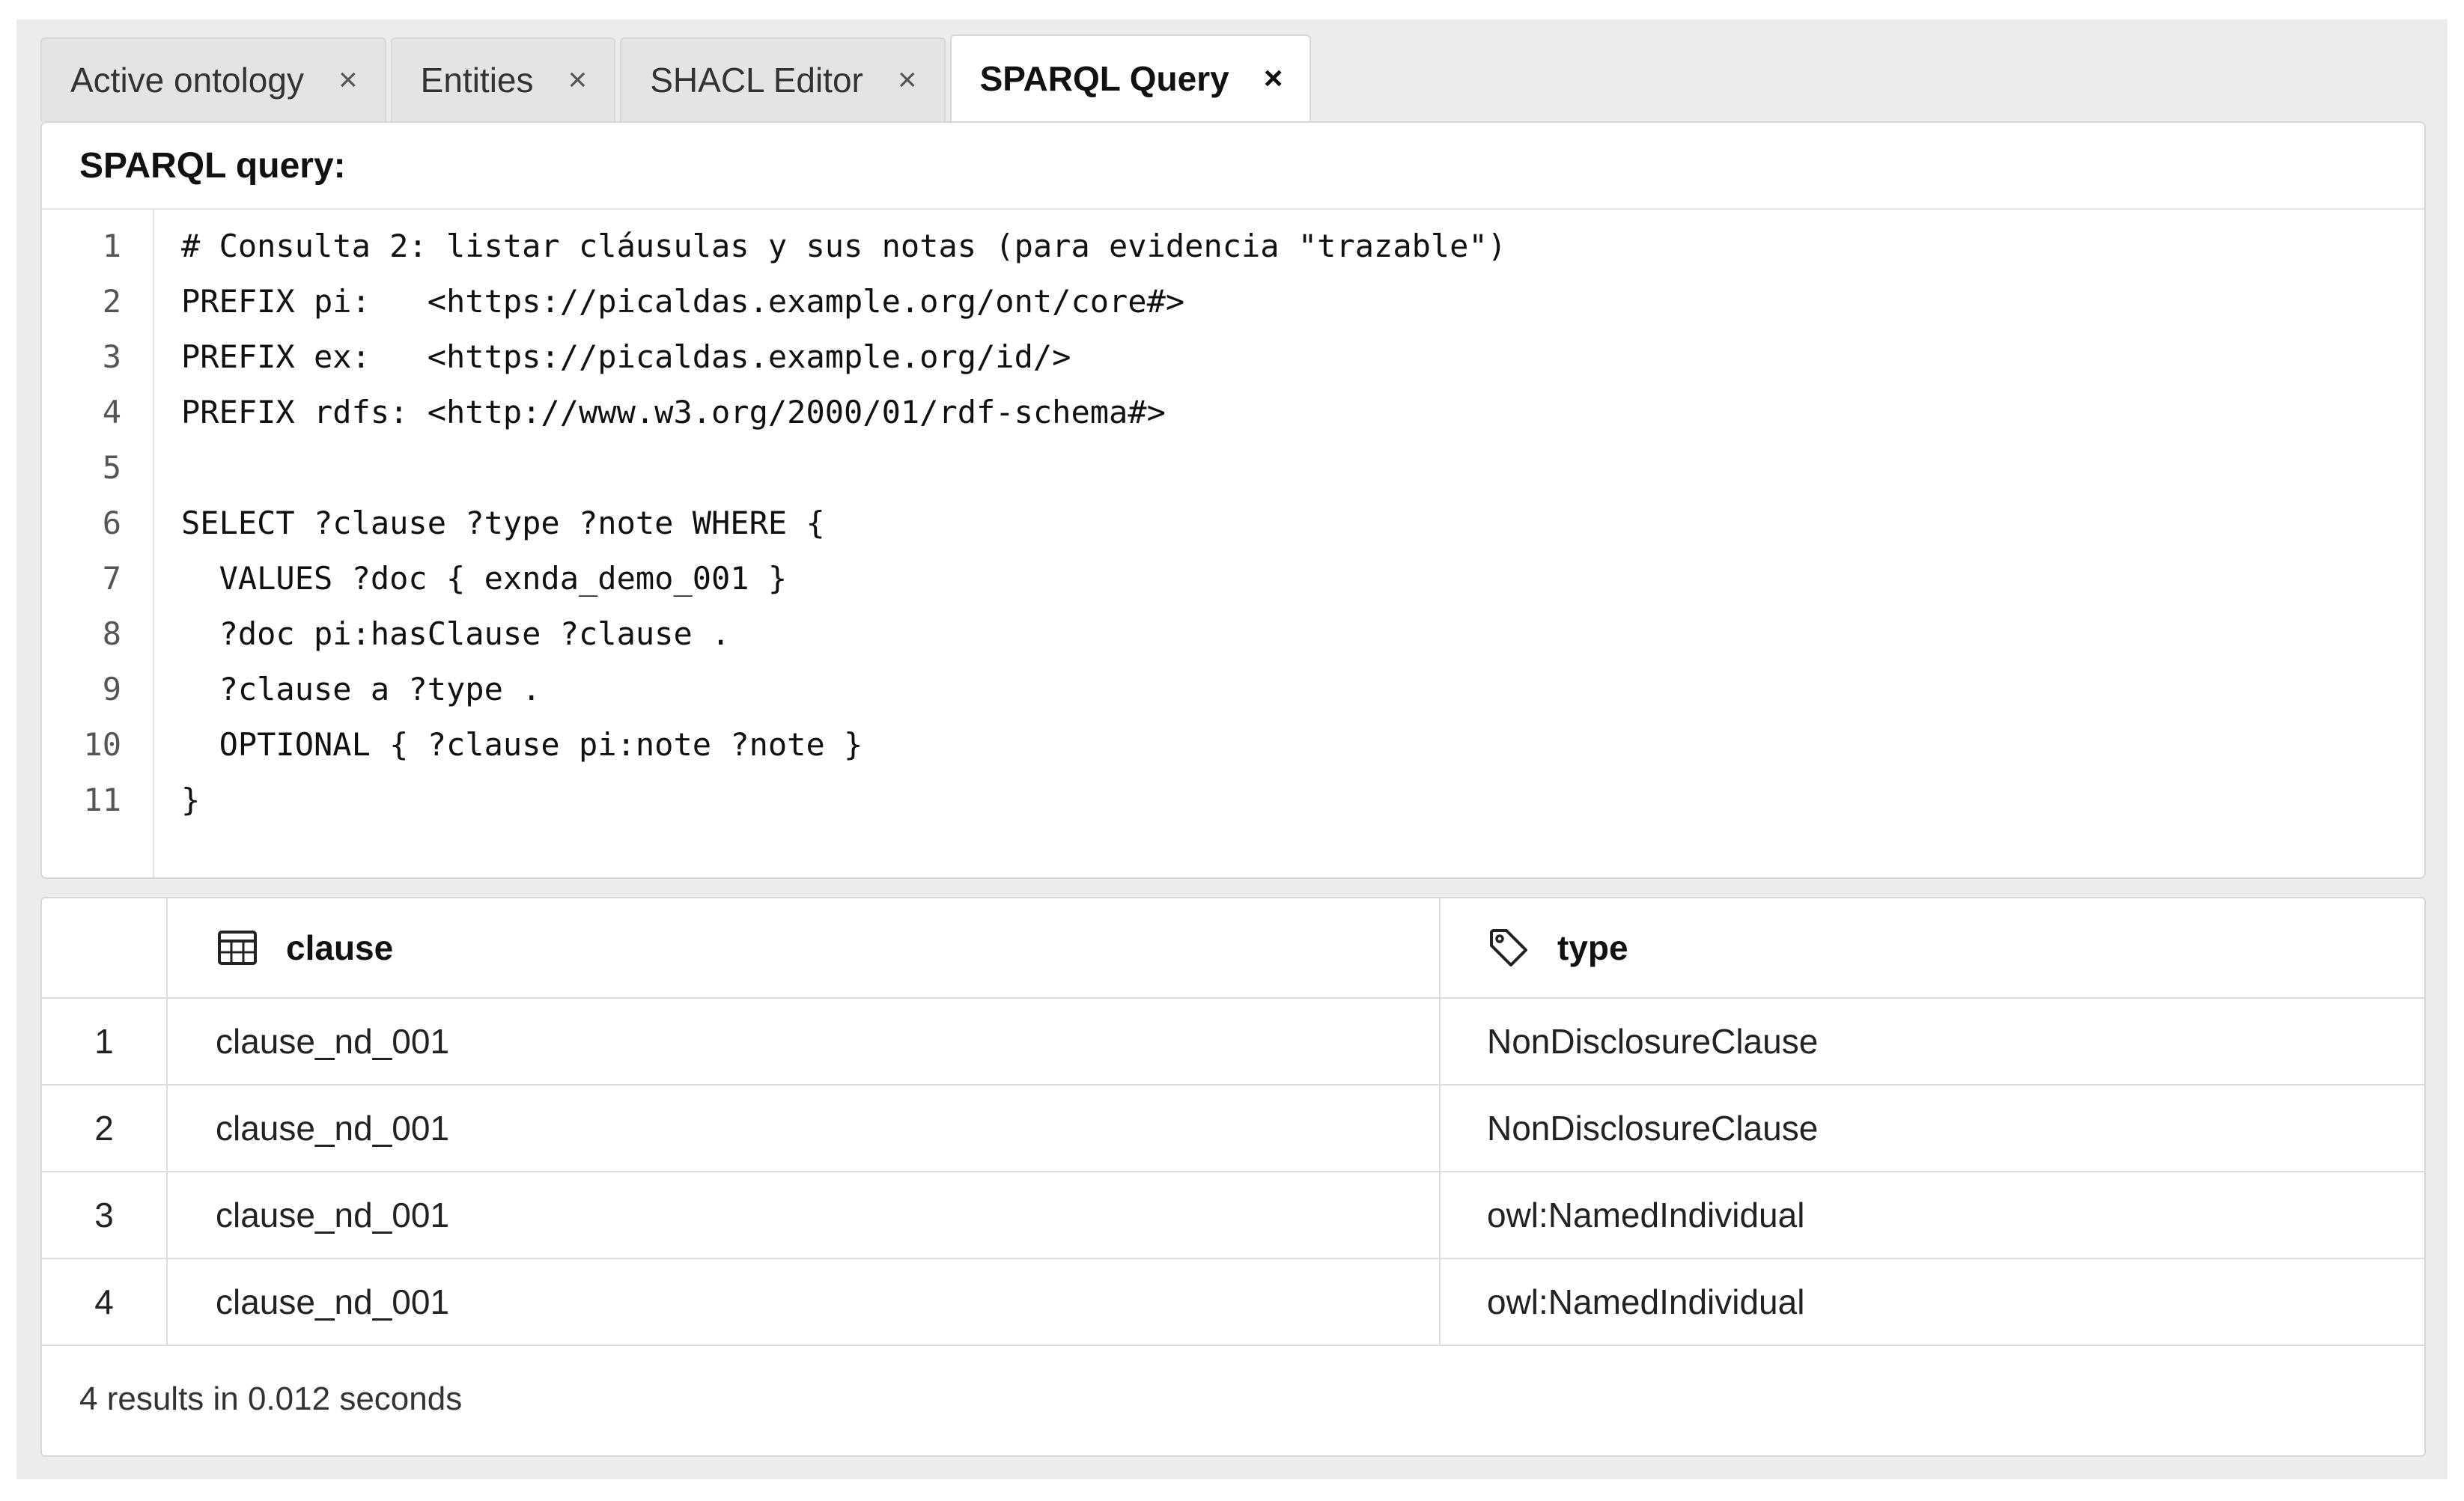 Image resolution: width=2464 pixels, height=1501 pixels. I want to click on table-row: 4 clause_nd_001 owl:NamedIndividual, so click(1233, 1302).